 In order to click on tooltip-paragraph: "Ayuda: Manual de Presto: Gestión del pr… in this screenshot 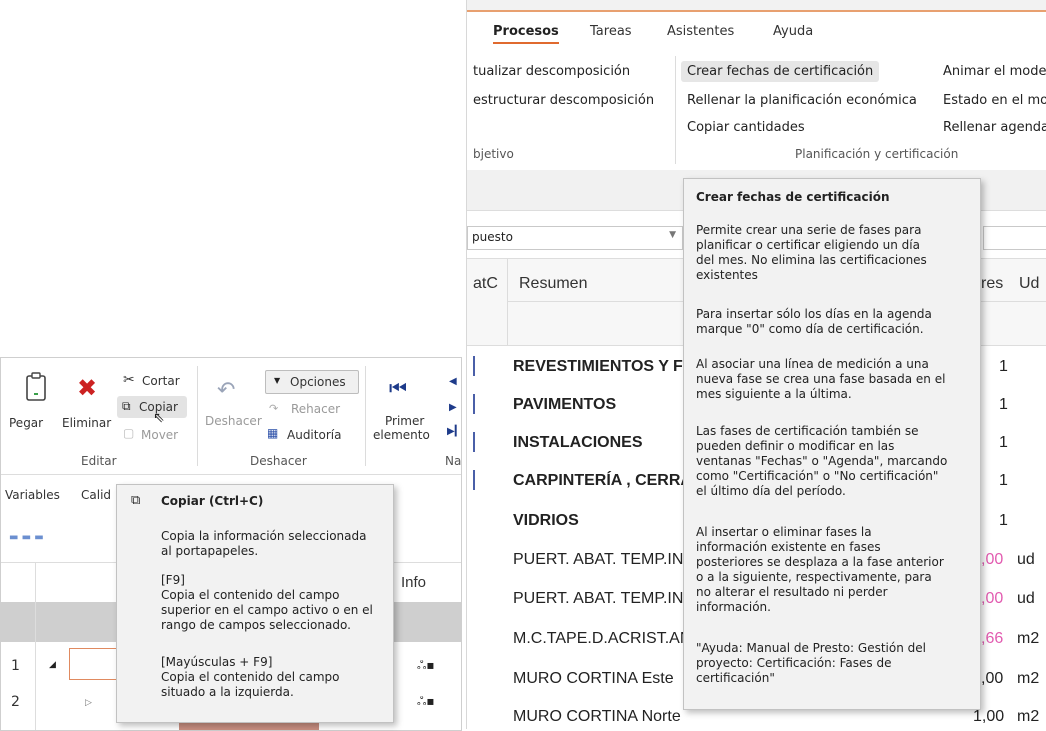, I will do `click(811, 663)`.